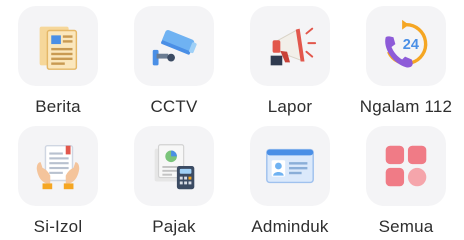 The width and height of the screenshot is (464, 240). I want to click on menu-item-lapor: Lapor, so click(290, 60).